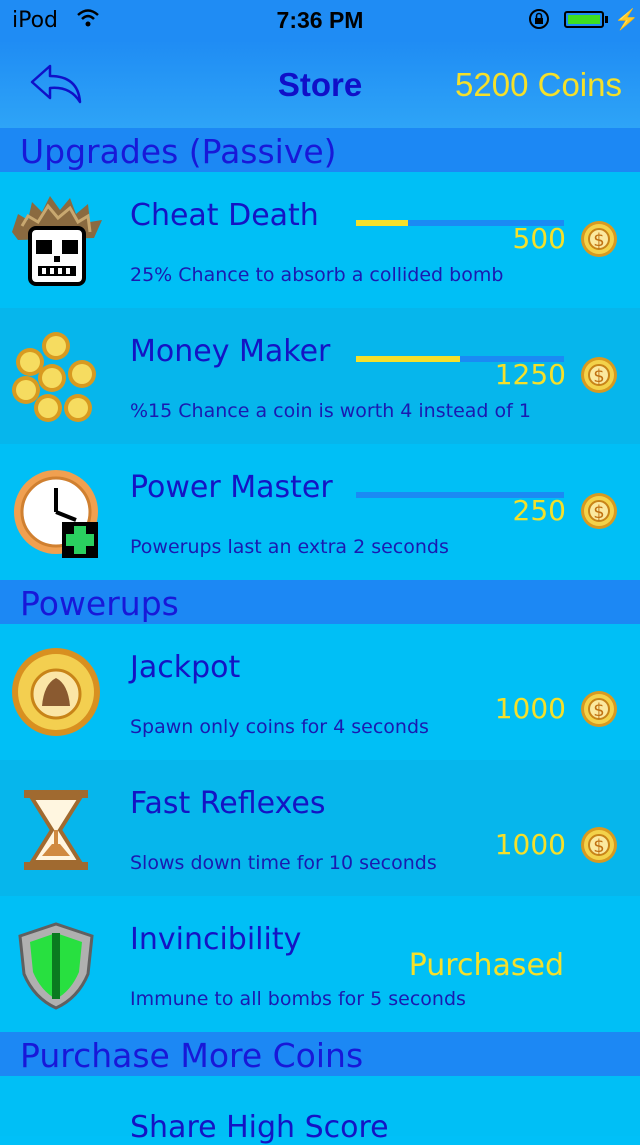 The image size is (640, 1145). Describe the element at coordinates (606, 19) in the screenshot. I see `battery-nub` at that location.